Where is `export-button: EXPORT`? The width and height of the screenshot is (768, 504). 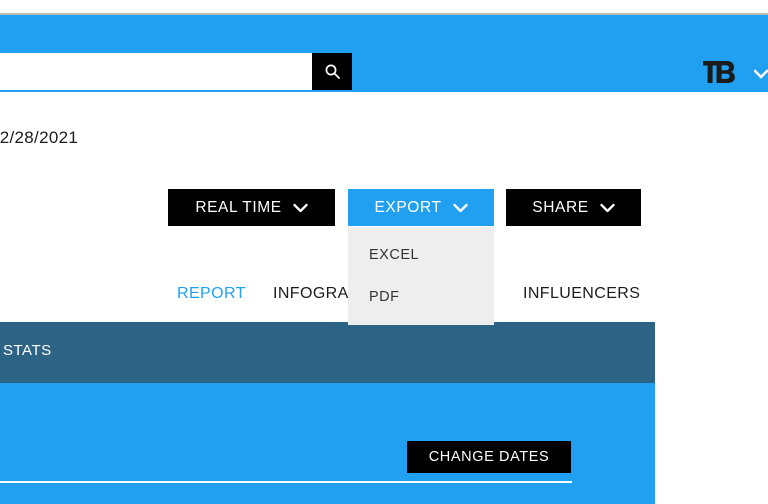 export-button: EXPORT is located at coordinates (421, 207).